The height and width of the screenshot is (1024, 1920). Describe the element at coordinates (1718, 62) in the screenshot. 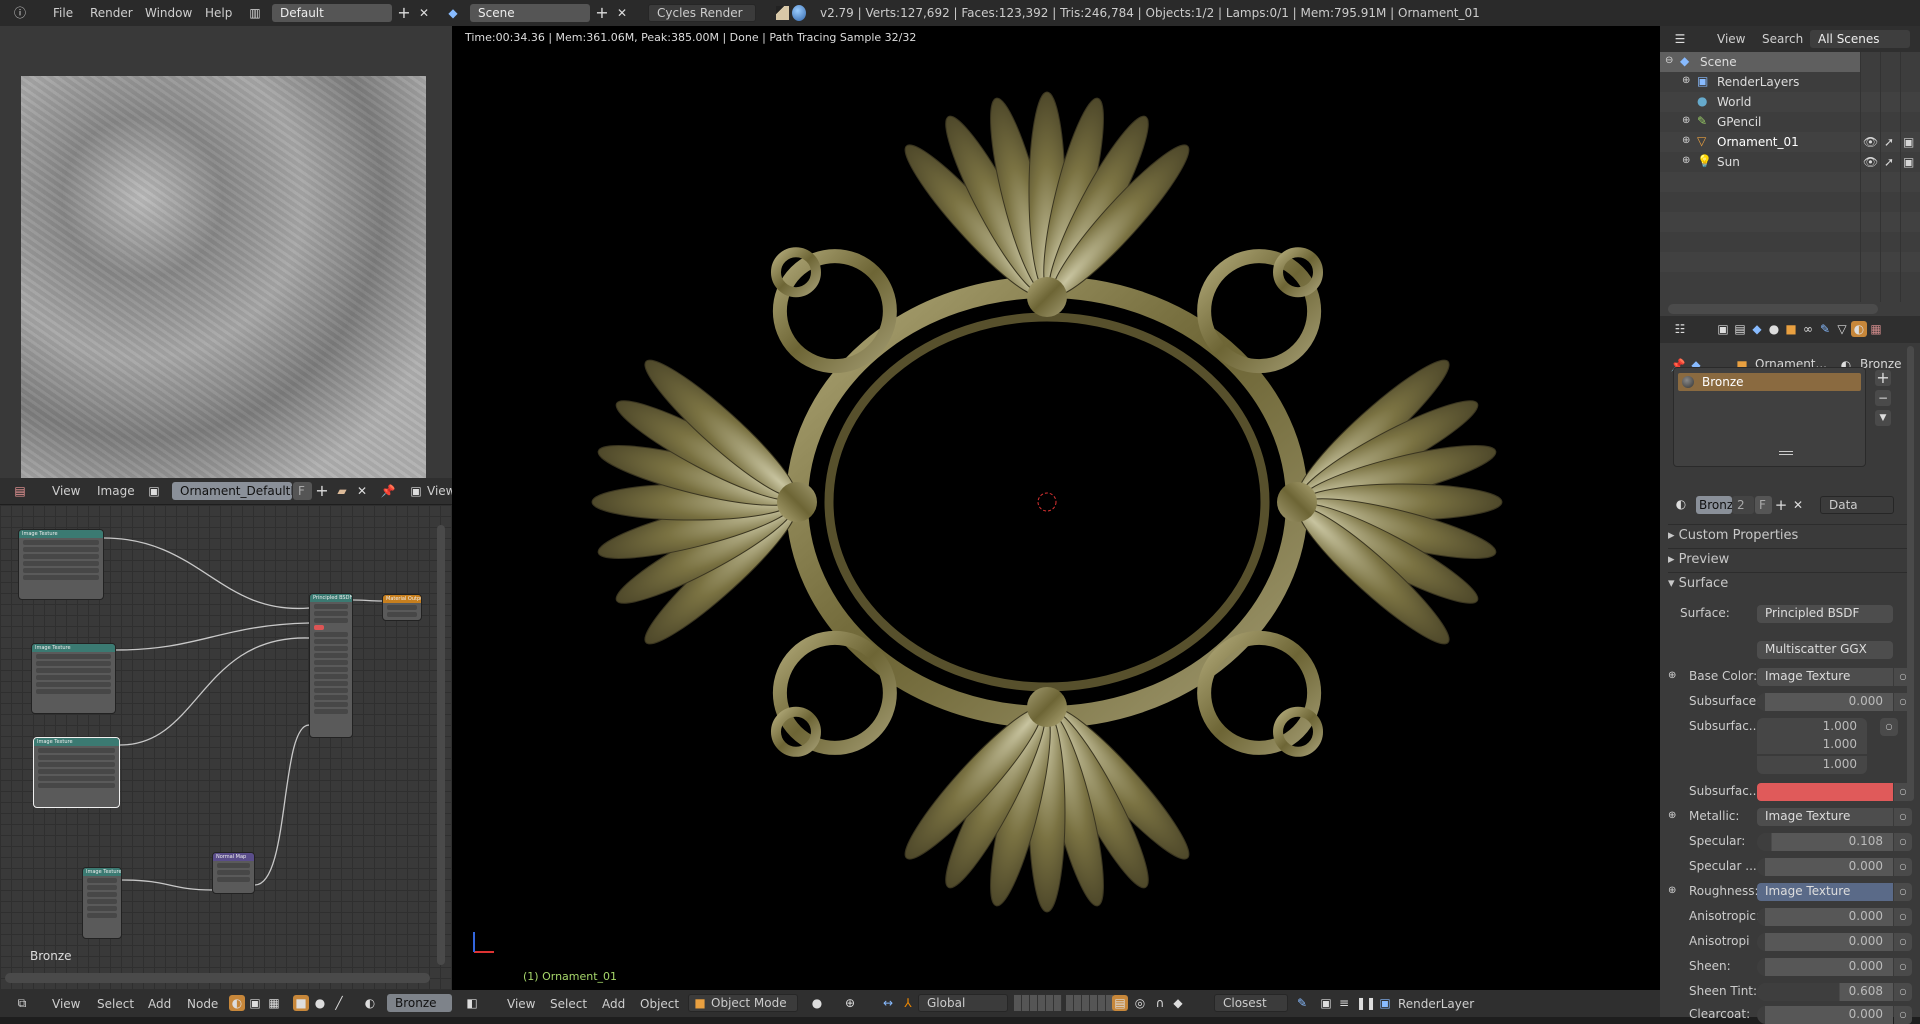

I see `outliner-item-label: Scene` at that location.